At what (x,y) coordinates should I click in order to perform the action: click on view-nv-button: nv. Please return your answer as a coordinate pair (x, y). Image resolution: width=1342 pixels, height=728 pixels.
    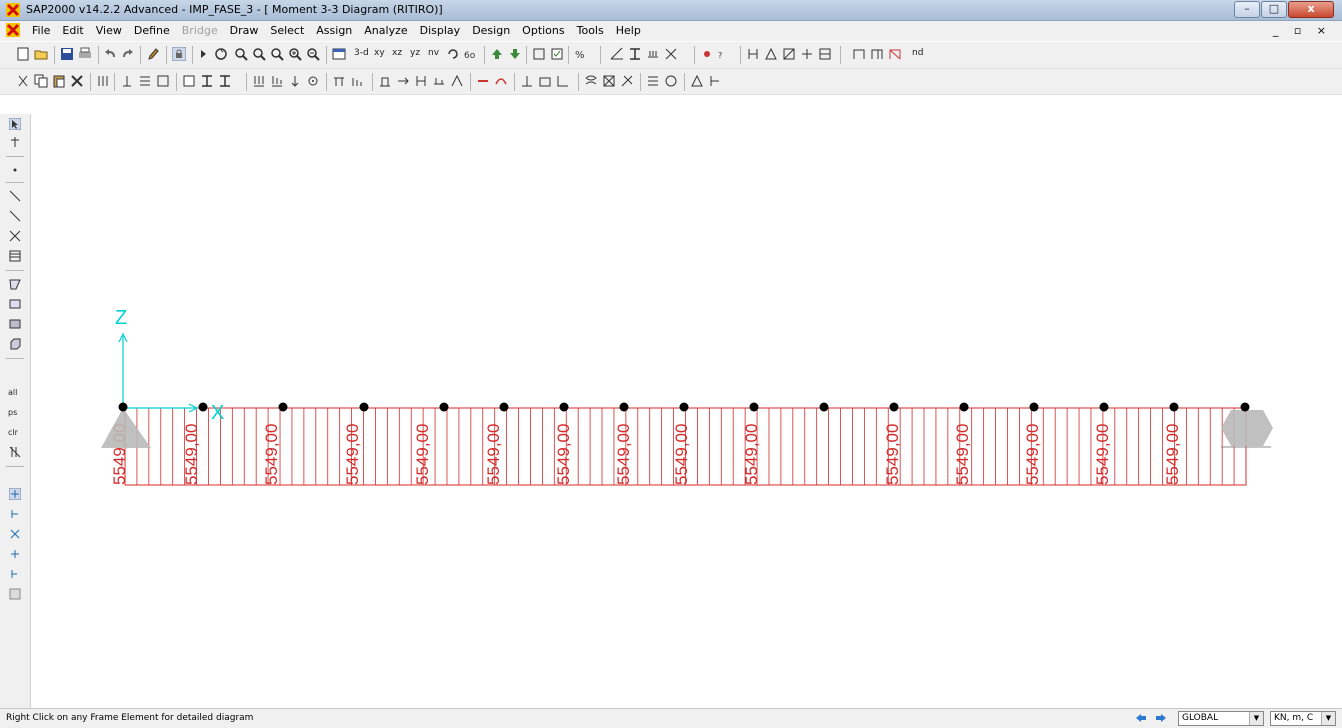
    Looking at the image, I should click on (433, 53).